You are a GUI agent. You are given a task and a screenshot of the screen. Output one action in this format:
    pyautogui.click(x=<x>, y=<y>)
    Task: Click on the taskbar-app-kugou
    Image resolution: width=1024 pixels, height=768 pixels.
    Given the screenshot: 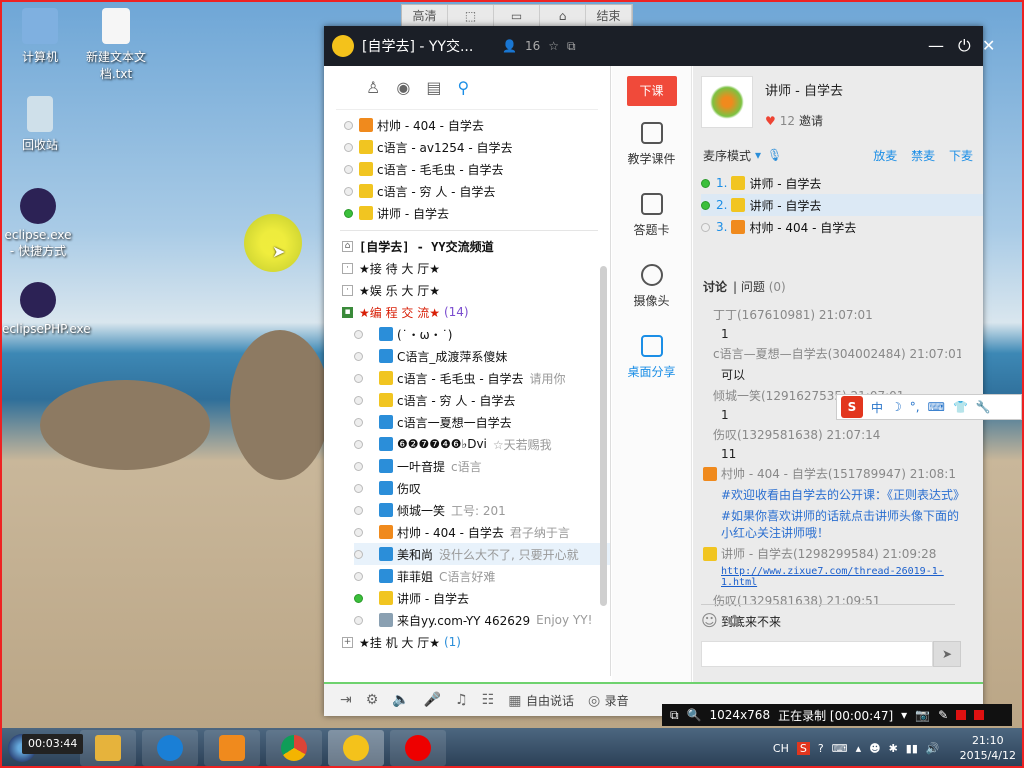 What is the action you would take?
    pyautogui.click(x=170, y=748)
    